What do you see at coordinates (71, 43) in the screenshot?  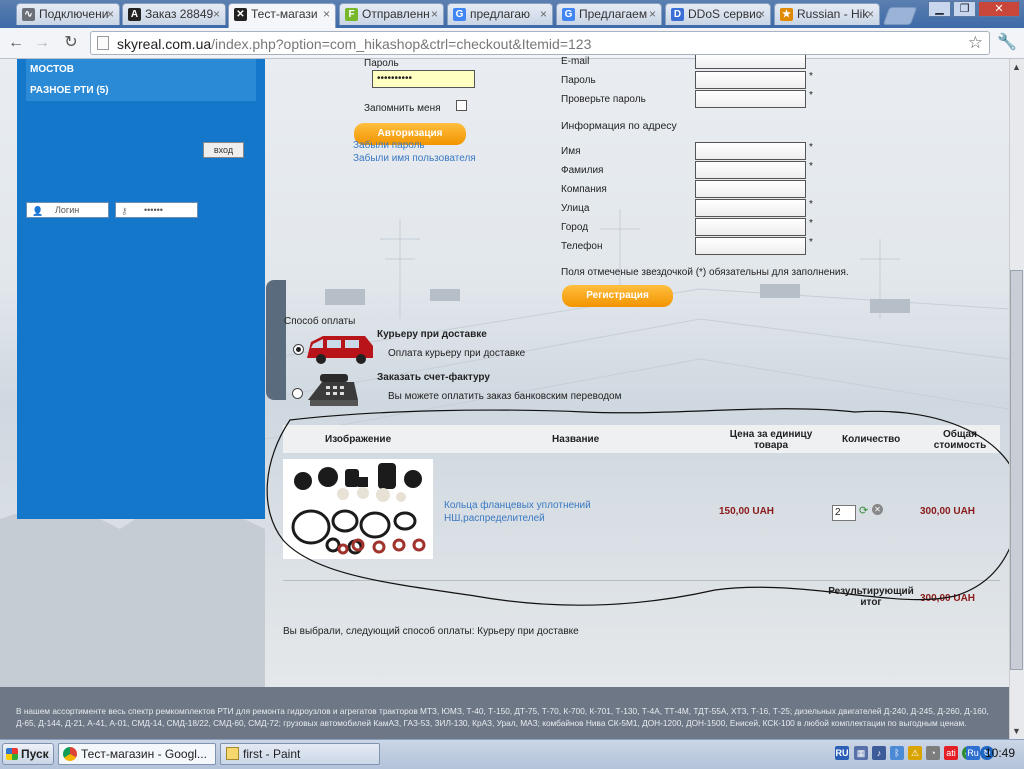 I see `reload-icon: ↻` at bounding box center [71, 43].